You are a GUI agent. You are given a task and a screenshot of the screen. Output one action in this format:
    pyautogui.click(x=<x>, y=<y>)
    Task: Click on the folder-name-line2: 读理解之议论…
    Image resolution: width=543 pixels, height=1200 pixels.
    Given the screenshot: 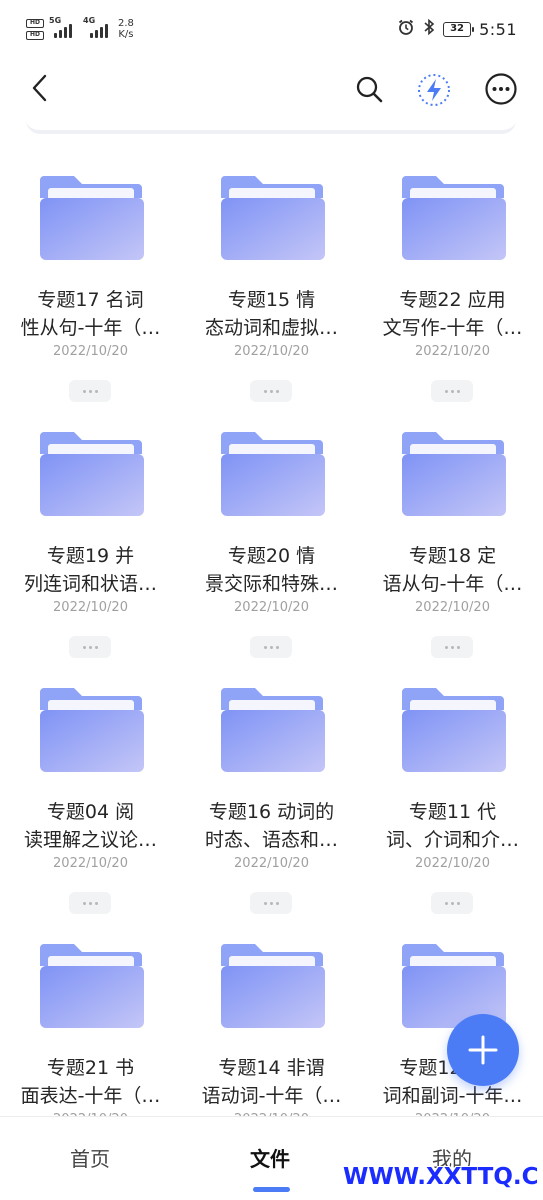 What is the action you would take?
    pyautogui.click(x=90, y=840)
    